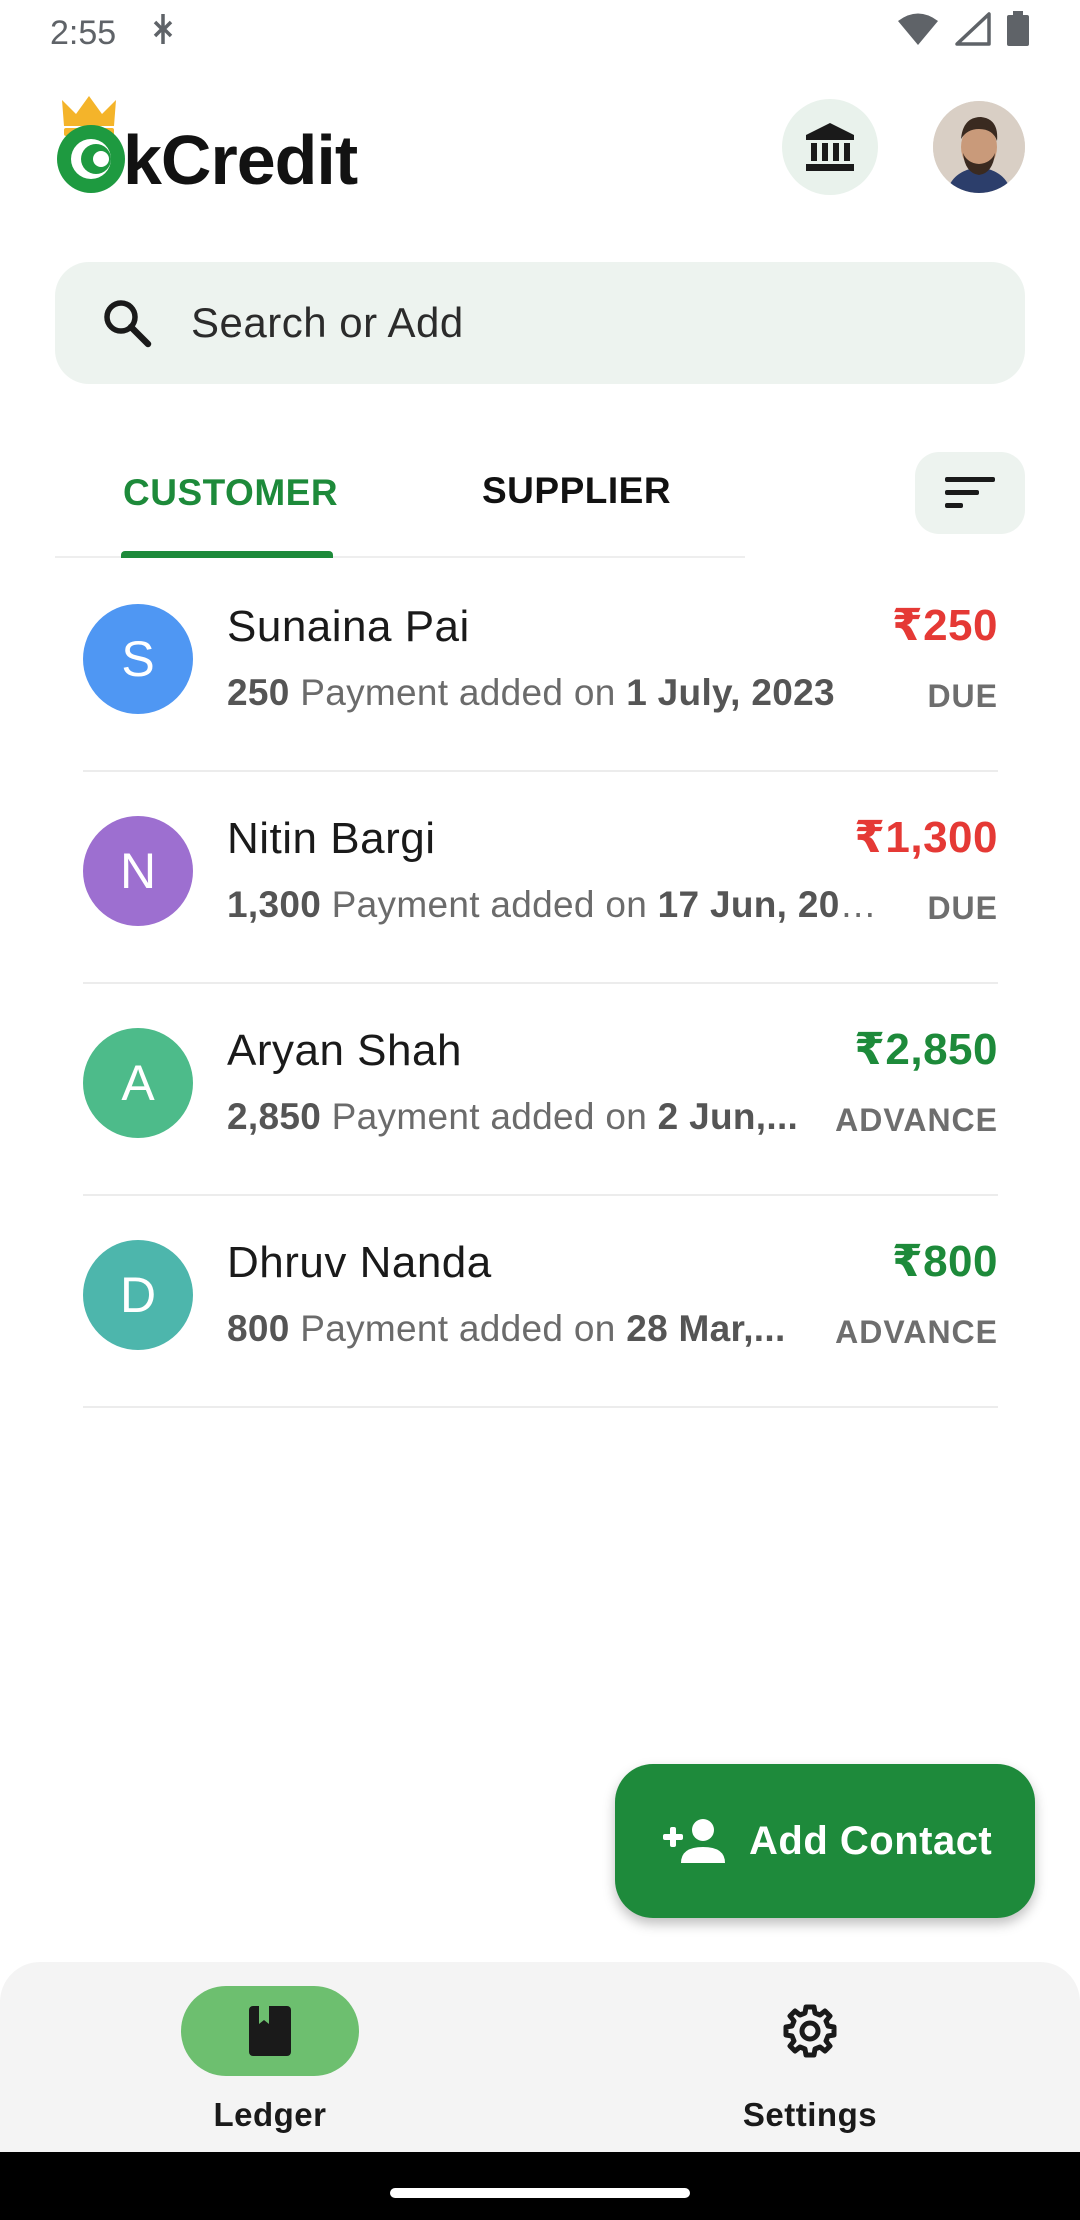  What do you see at coordinates (979, 147) in the screenshot?
I see `profile-avatar` at bounding box center [979, 147].